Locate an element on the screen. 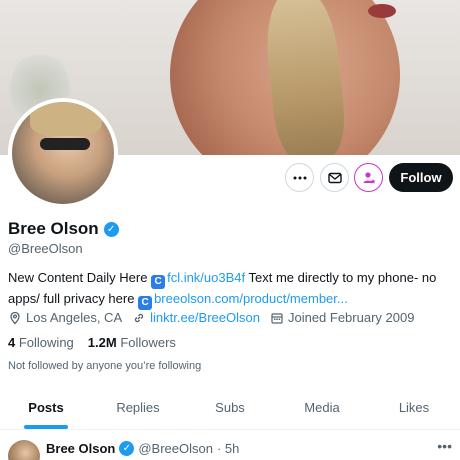  post-more-icon: ••• is located at coordinates (444, 446).